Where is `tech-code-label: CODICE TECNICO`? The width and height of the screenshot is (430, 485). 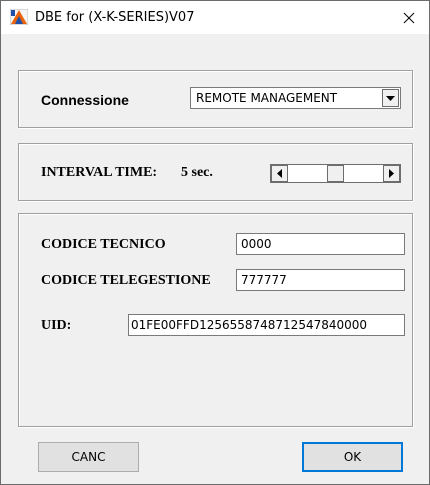 tech-code-label: CODICE TECNICO is located at coordinates (103, 244).